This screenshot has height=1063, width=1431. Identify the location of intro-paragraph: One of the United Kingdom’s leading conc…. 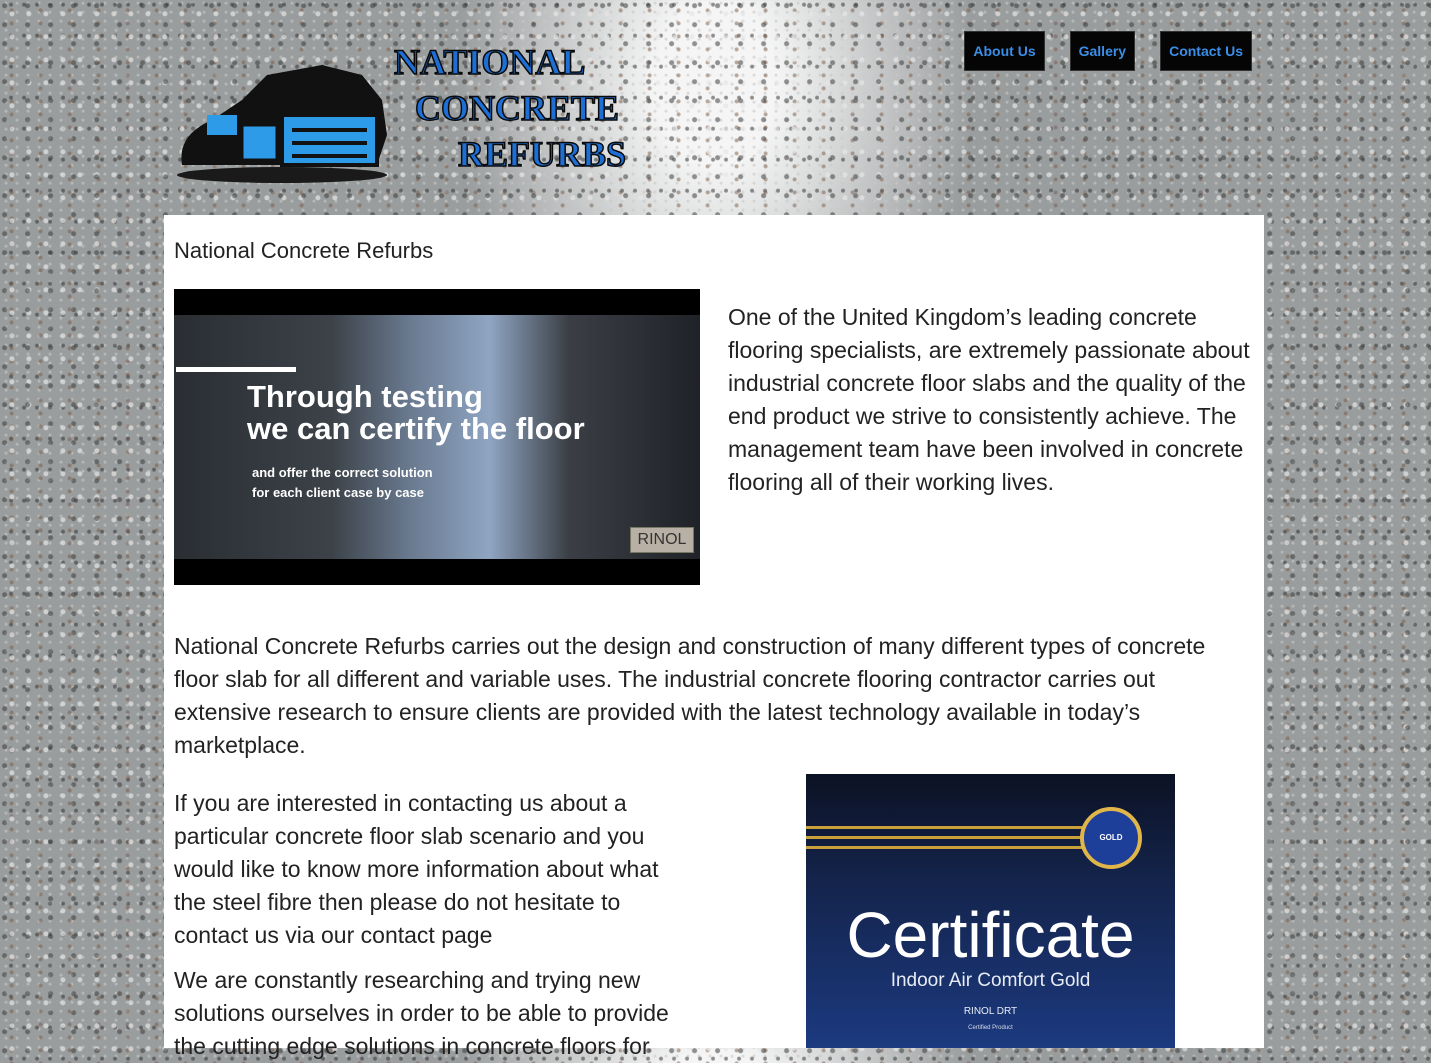
(989, 399).